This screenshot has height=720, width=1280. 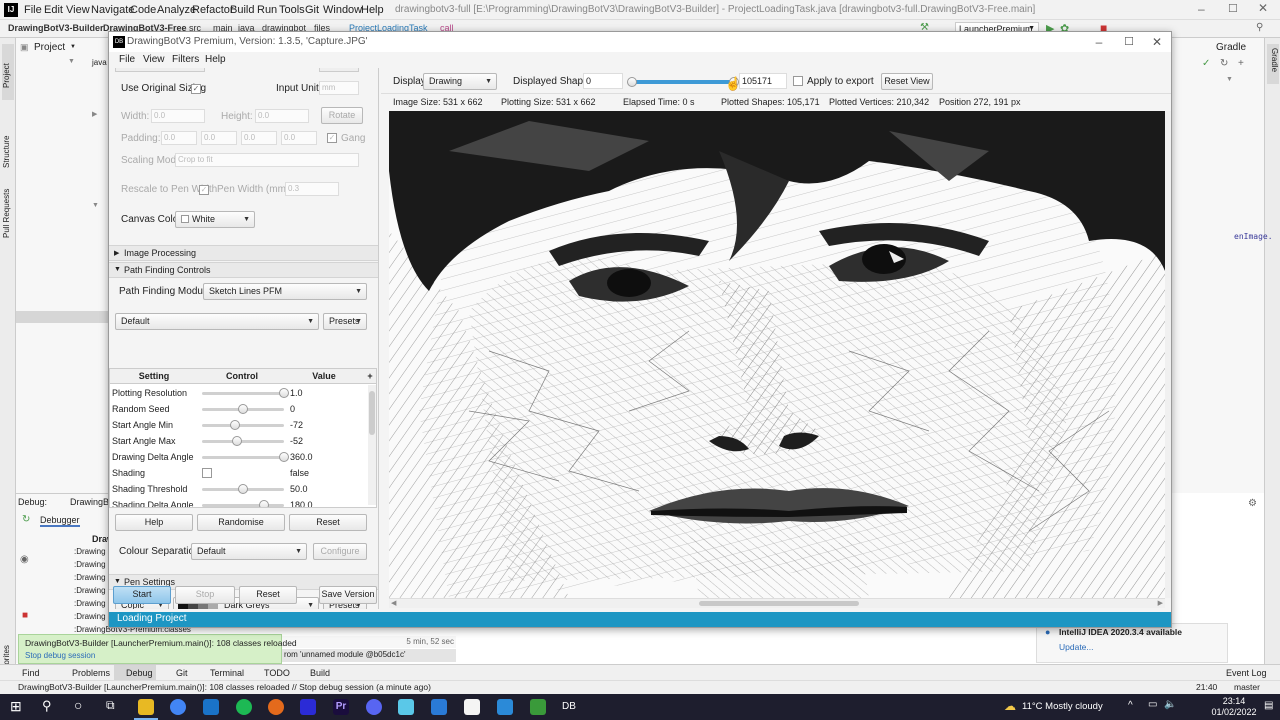 What do you see at coordinates (1157, 42) in the screenshot?
I see `close-icon: ✕` at bounding box center [1157, 42].